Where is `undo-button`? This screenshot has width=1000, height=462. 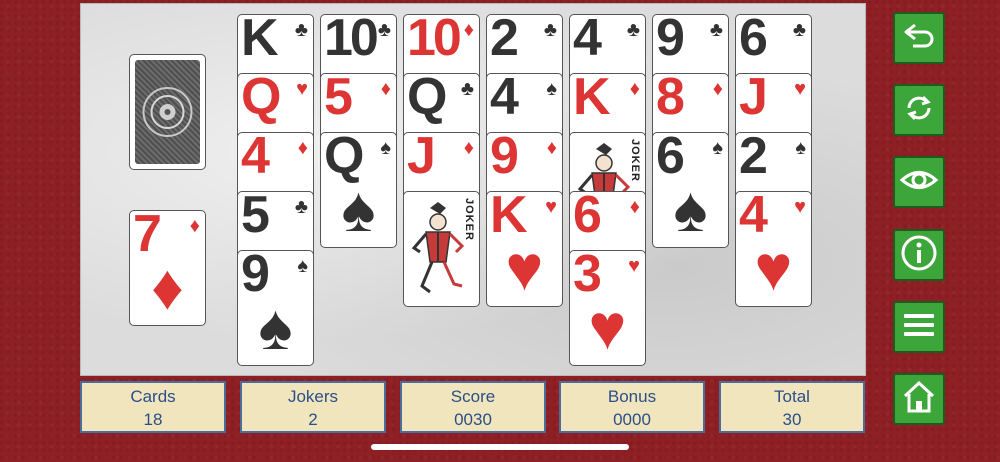 undo-button is located at coordinates (919, 38).